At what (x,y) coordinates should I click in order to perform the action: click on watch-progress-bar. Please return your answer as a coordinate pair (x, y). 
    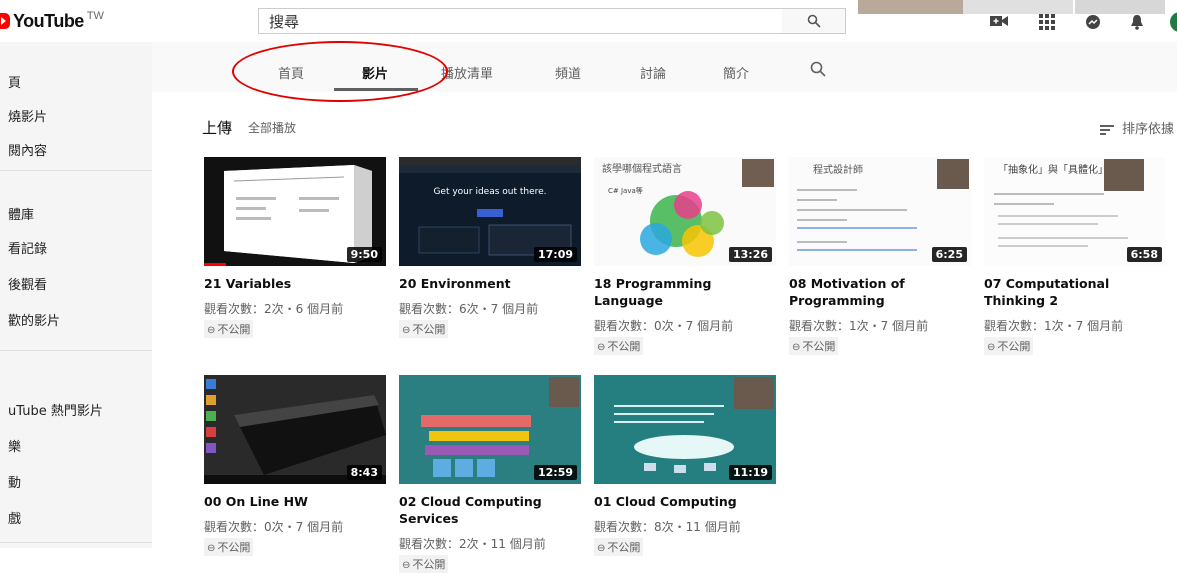
    Looking at the image, I should click on (215, 264).